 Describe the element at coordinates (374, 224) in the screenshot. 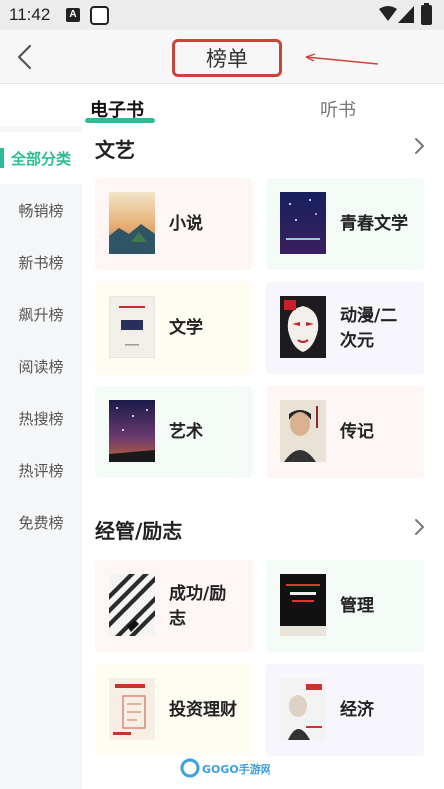

I see `category-label: 青春文学` at that location.